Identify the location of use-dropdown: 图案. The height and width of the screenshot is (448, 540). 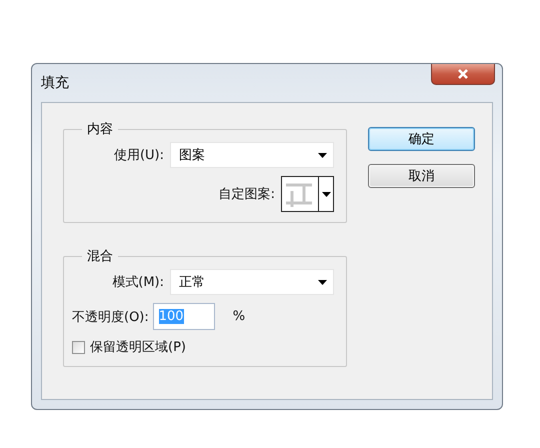
(252, 155).